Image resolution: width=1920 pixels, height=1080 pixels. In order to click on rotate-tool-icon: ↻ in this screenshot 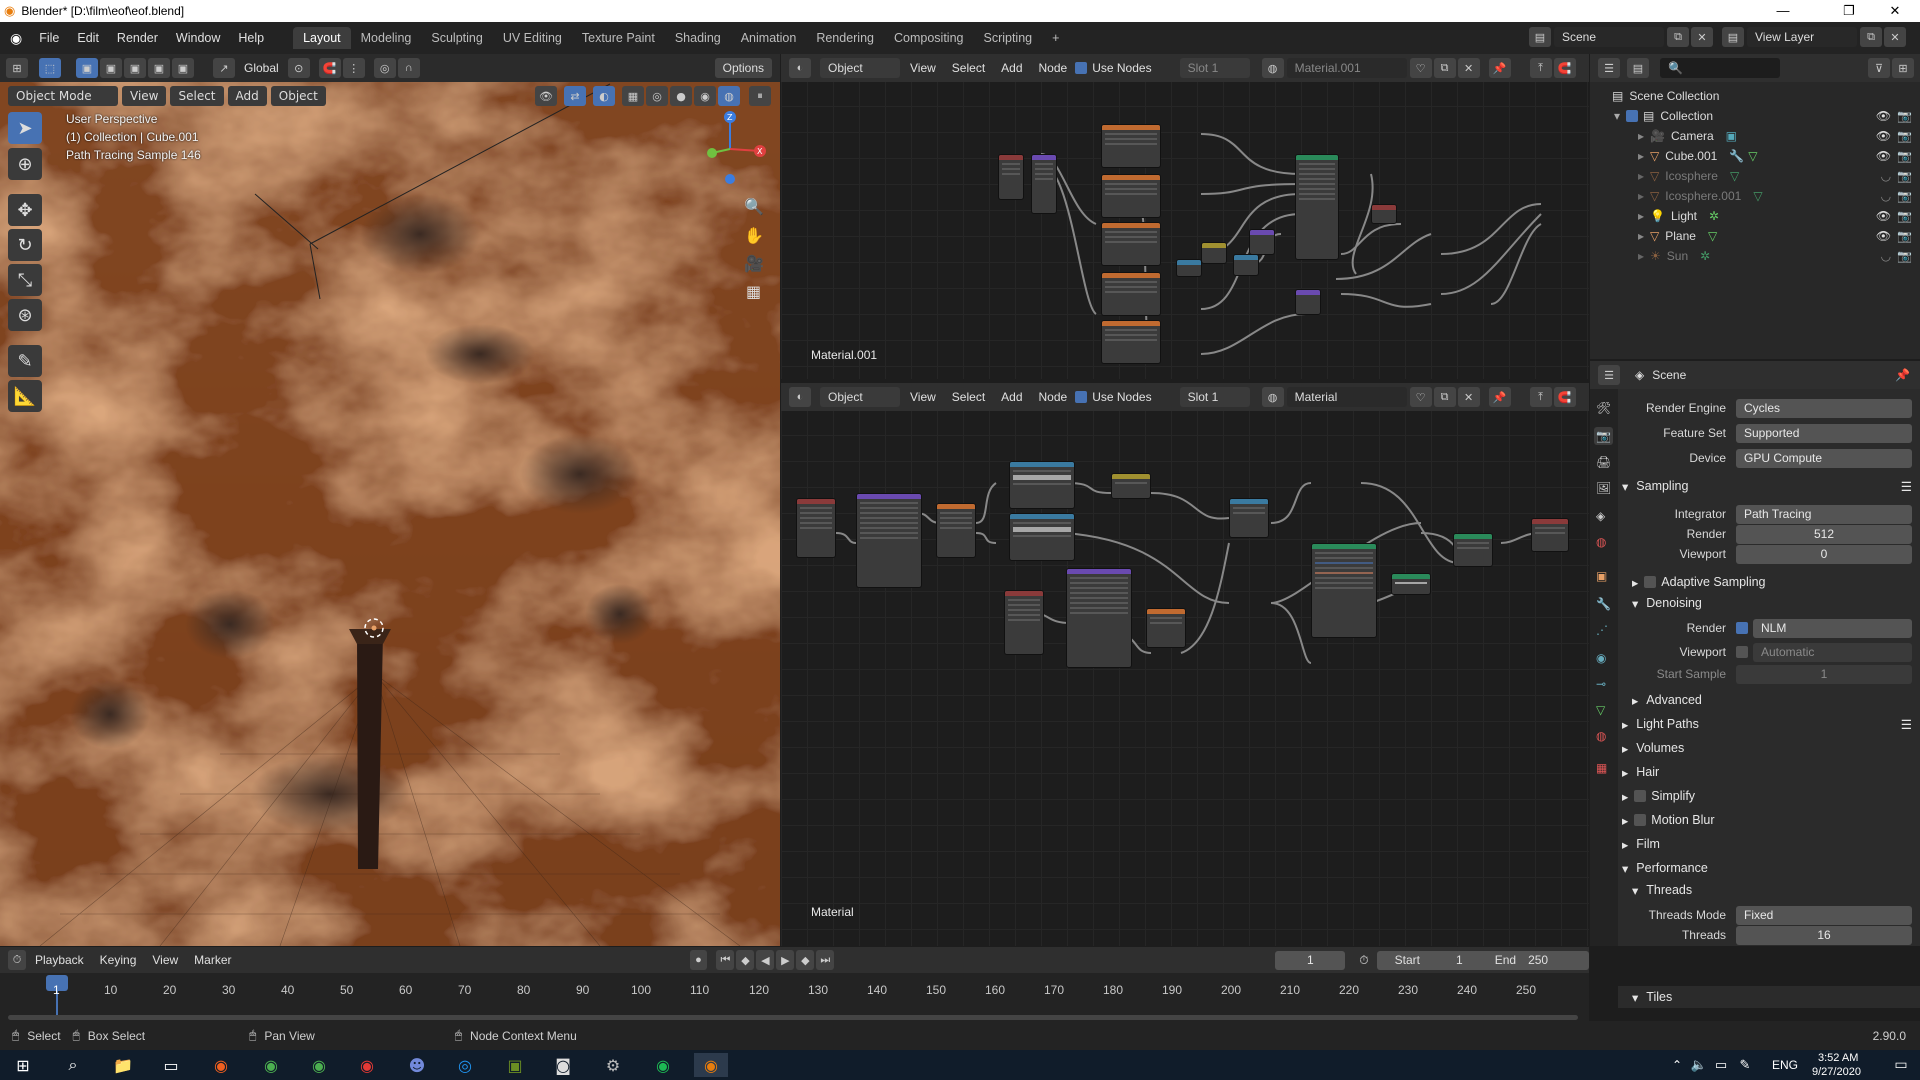, I will do `click(25, 245)`.